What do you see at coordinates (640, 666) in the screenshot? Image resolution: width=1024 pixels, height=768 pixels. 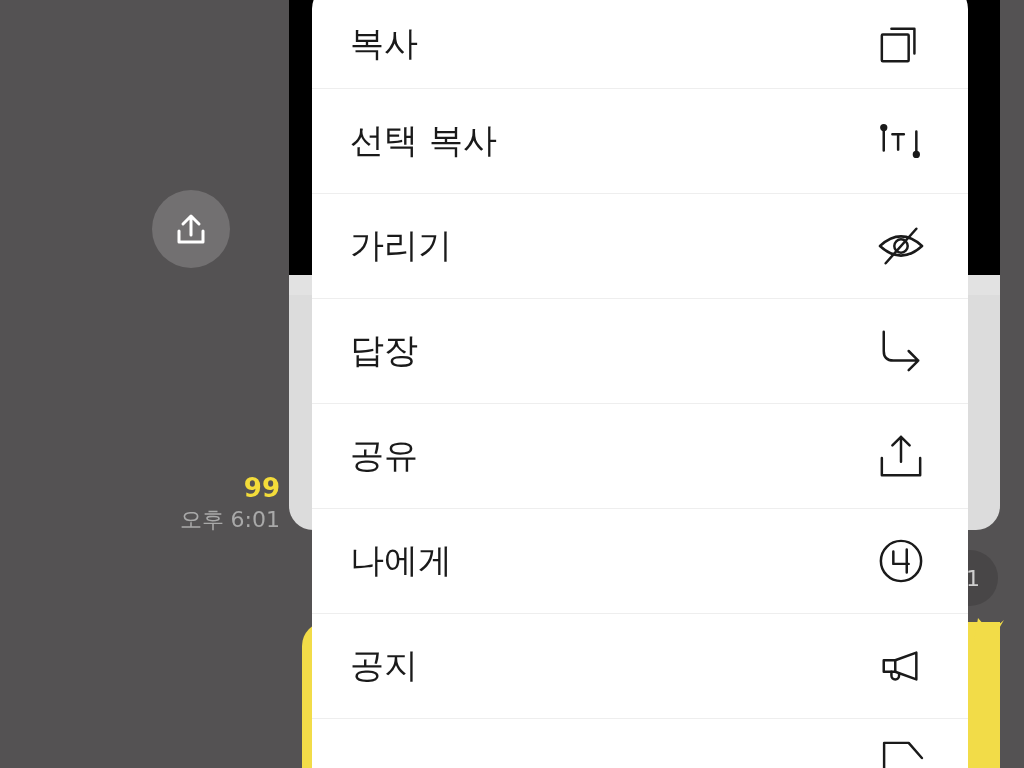 I see `menu-item: 공지` at bounding box center [640, 666].